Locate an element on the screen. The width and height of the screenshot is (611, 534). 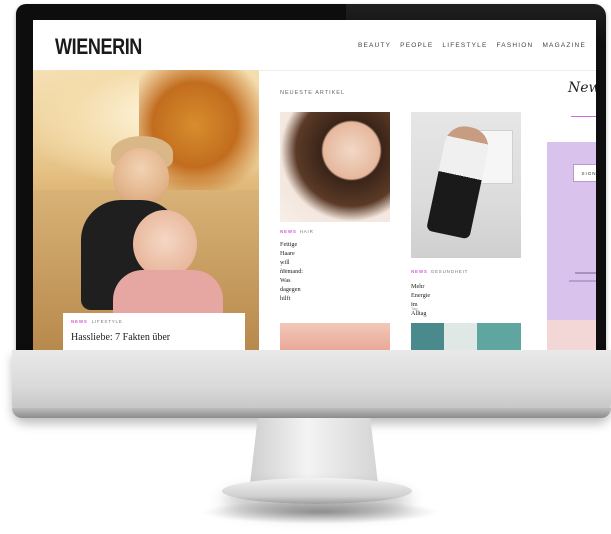
nav-item-beauty: BEAUTY is located at coordinates (374, 45).